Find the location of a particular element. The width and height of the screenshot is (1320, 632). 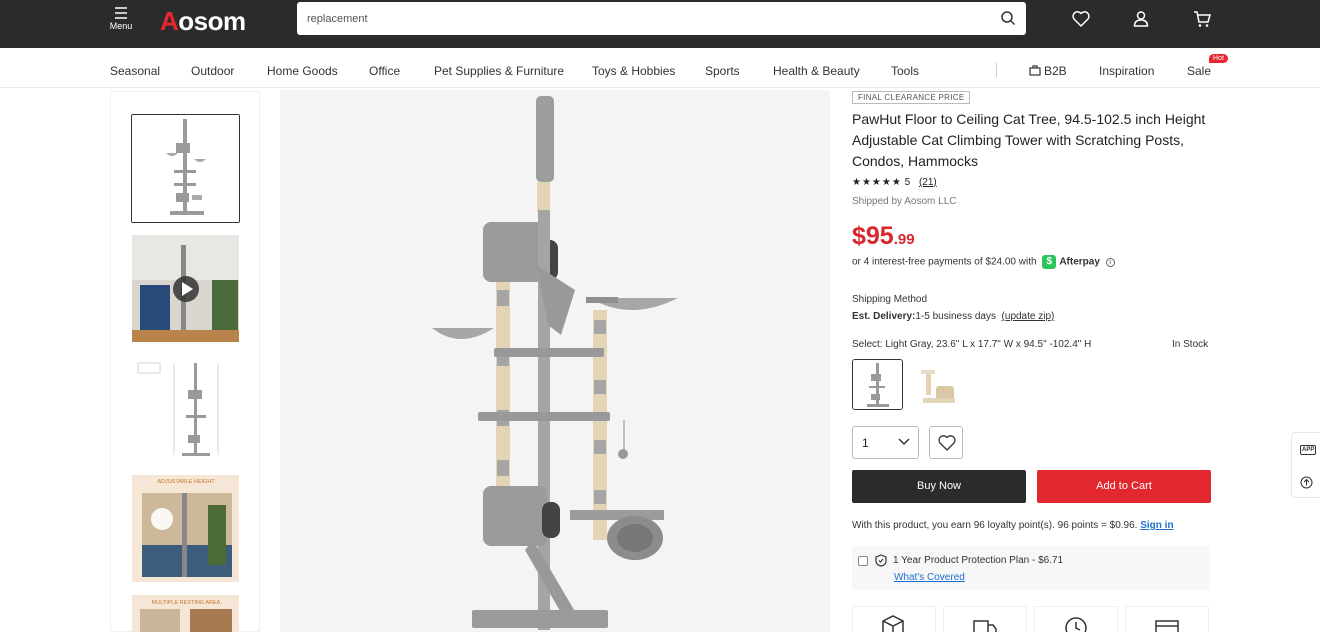

b2b-icon is located at coordinates (1035, 70).